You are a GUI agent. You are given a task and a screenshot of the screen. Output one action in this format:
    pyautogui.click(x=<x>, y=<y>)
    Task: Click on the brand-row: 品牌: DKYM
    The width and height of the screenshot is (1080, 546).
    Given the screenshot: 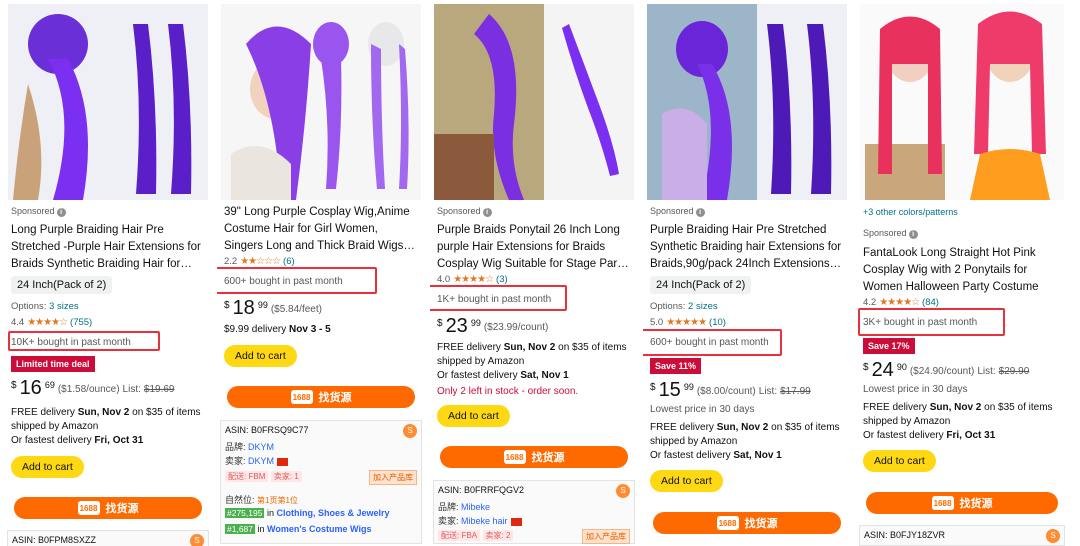 What is the action you would take?
    pyautogui.click(x=250, y=447)
    